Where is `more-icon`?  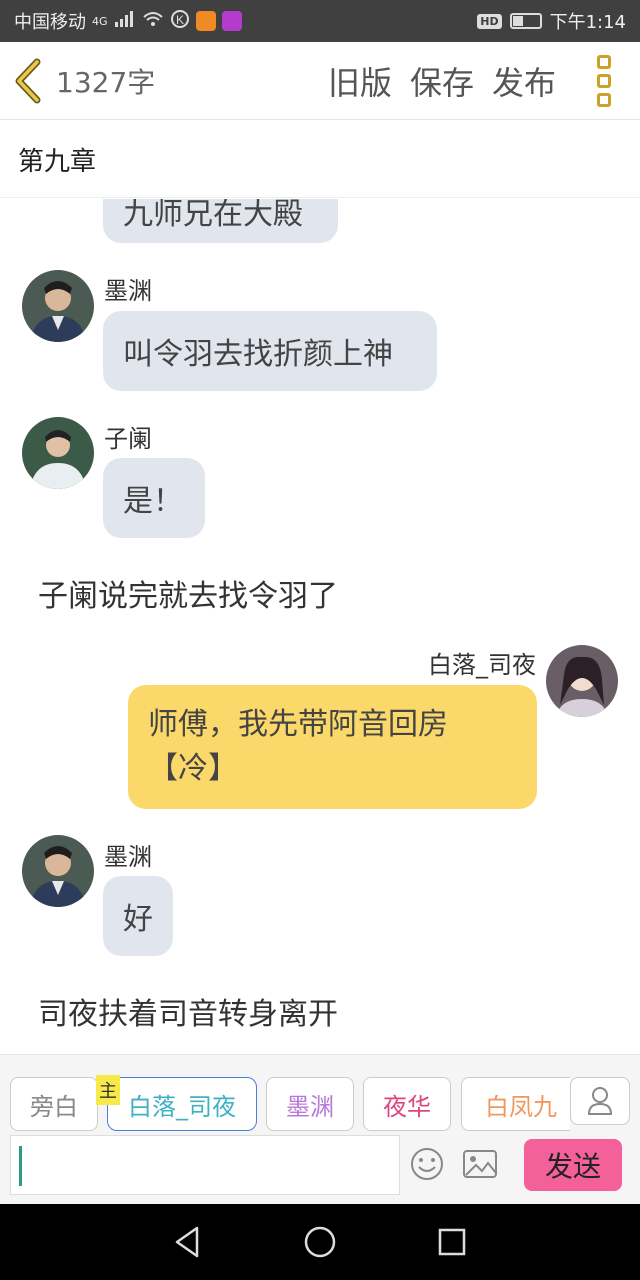
more-icon is located at coordinates (604, 61).